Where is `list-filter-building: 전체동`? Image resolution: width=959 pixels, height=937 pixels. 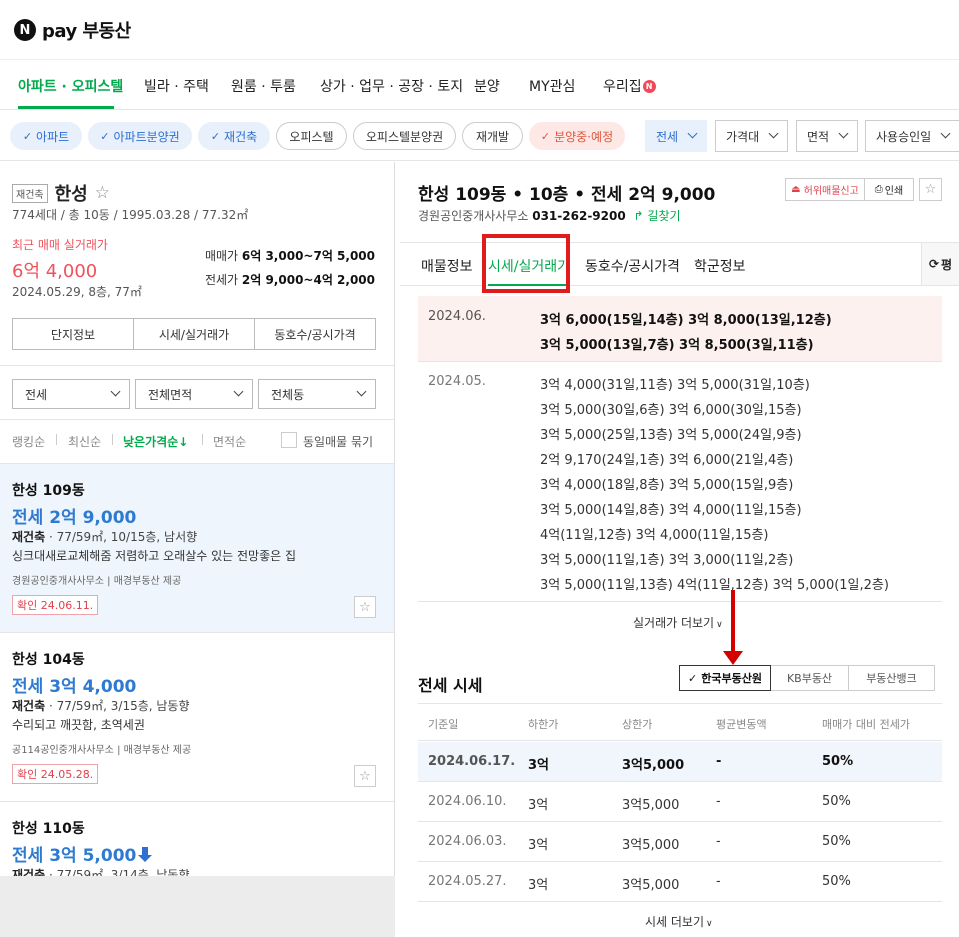 list-filter-building: 전체동 is located at coordinates (317, 394).